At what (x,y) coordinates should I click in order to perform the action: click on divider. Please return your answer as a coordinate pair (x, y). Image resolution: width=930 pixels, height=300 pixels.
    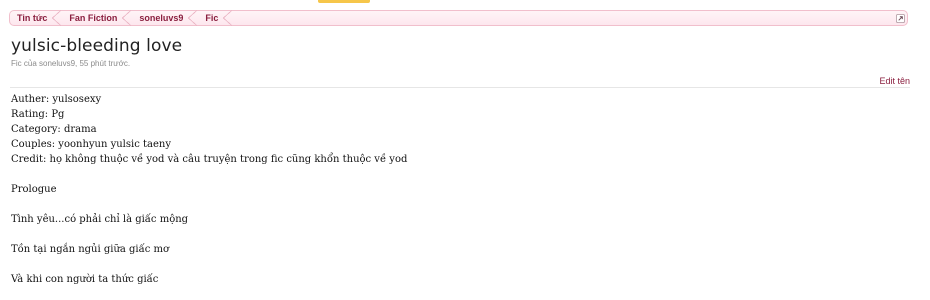
    Looking at the image, I should click on (460, 87).